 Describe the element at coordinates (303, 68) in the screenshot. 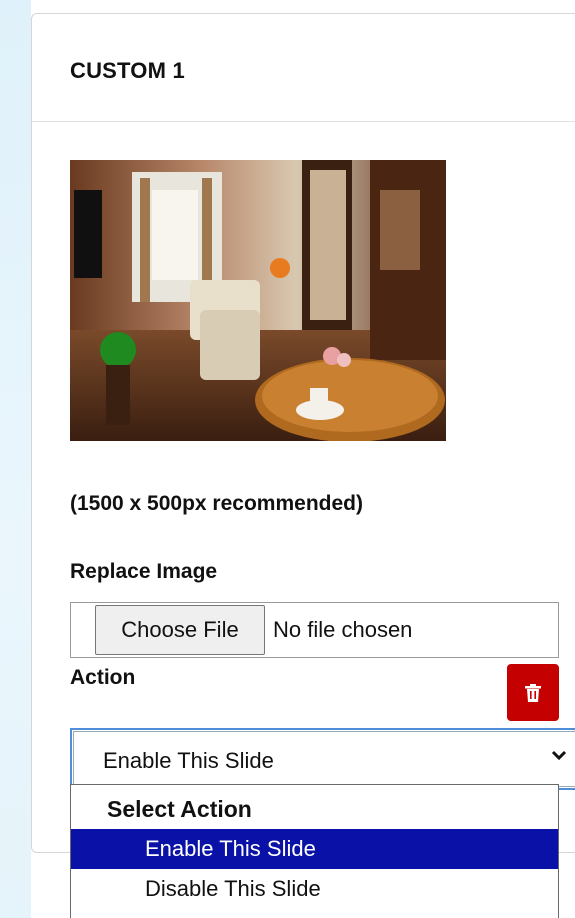

I see `card-header: CUSTOM 1` at that location.